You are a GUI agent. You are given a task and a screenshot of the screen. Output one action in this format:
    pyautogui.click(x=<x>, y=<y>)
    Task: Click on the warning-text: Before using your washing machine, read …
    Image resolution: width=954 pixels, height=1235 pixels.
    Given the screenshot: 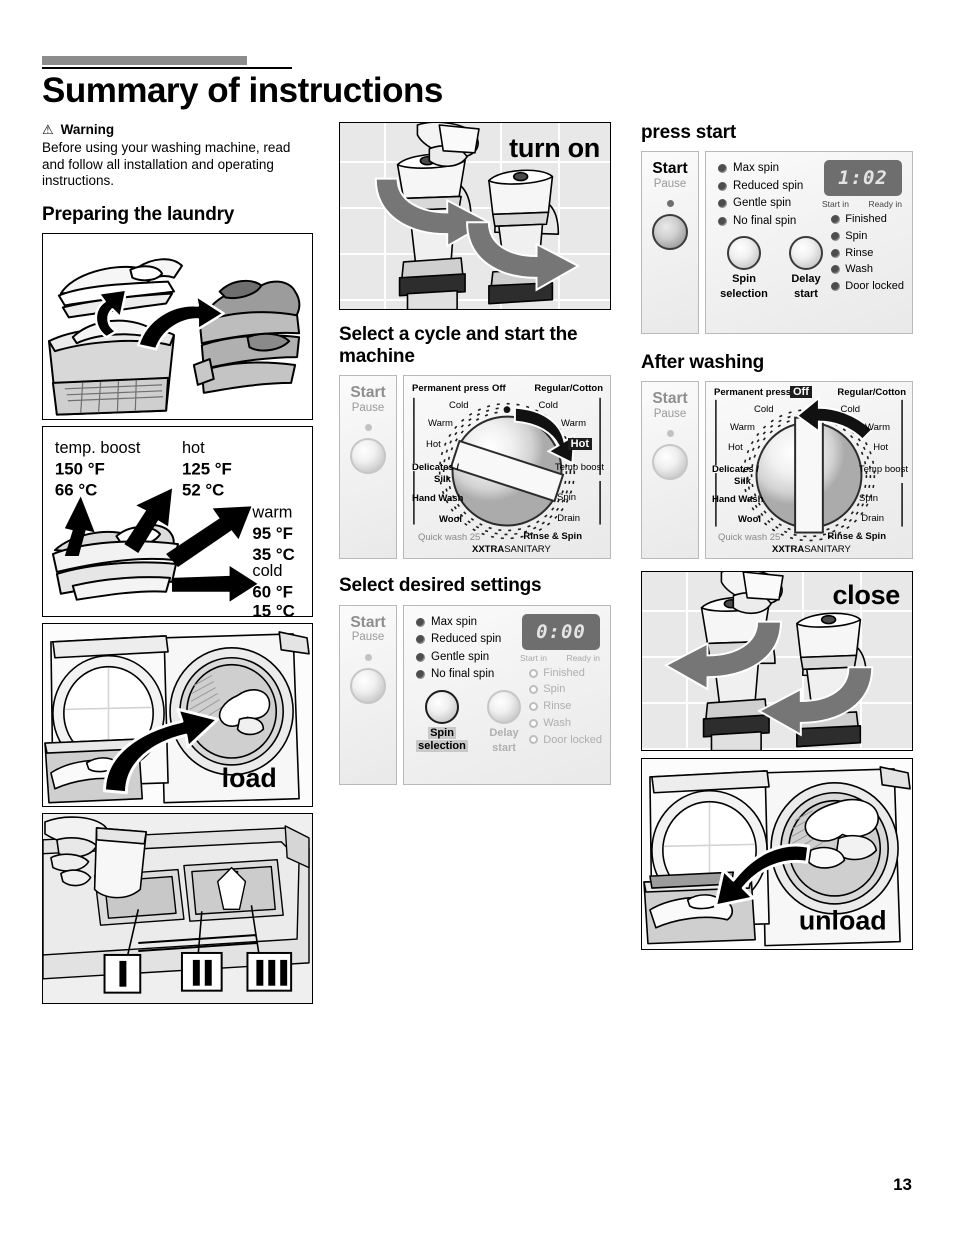 What is the action you would take?
    pyautogui.click(x=166, y=164)
    